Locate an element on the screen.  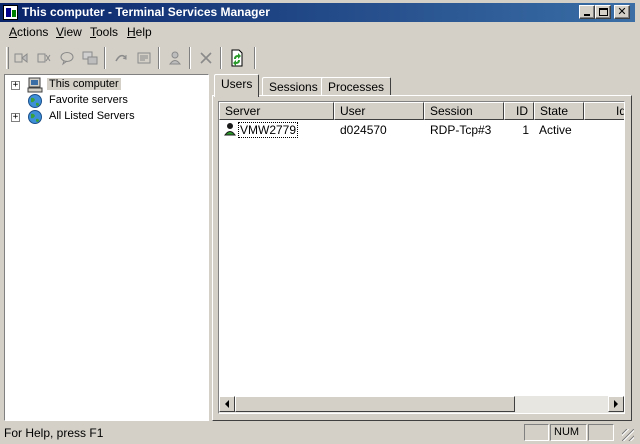
disconnect-button is located at coordinates (44, 58).